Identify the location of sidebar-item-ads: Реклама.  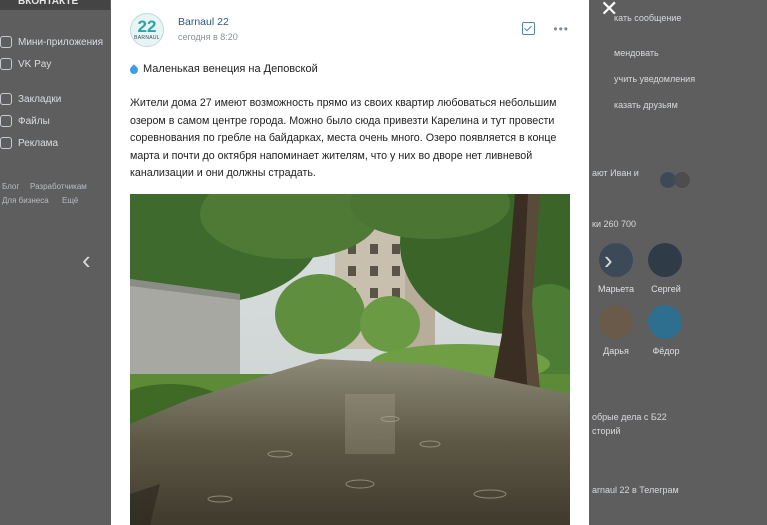
(29, 143).